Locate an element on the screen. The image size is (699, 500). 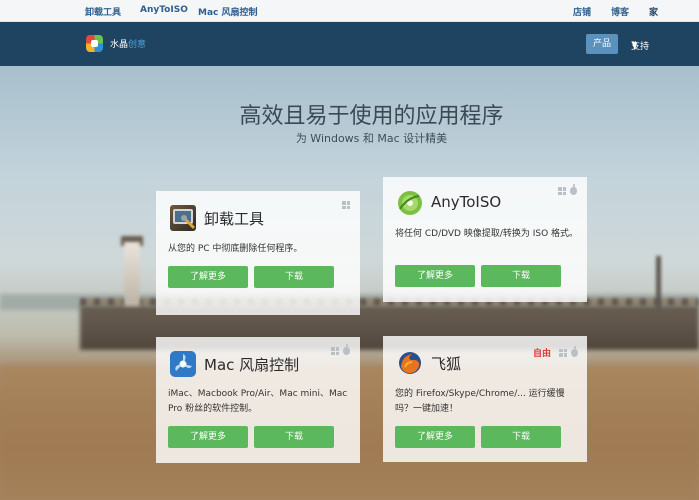
brand-name: 水晶创意 is located at coordinates (128, 43).